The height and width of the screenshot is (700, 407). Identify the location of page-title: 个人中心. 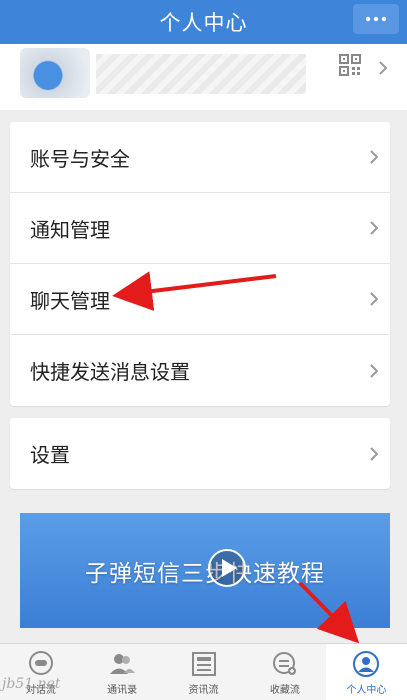
(203, 23).